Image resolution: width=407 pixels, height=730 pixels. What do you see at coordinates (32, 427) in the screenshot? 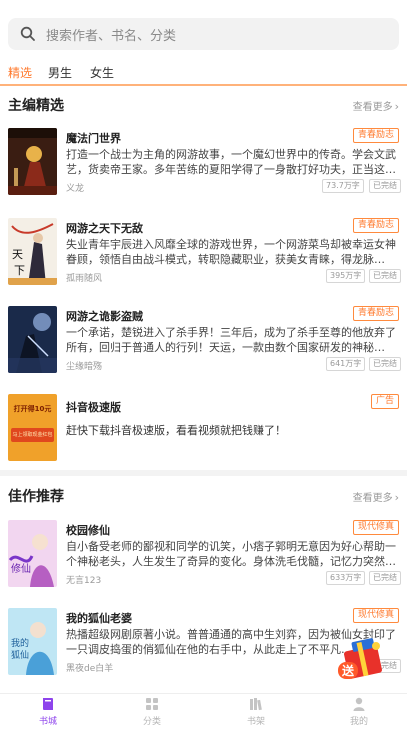
I see `ad-cover: 打开得10元 马上领取现金红包` at bounding box center [32, 427].